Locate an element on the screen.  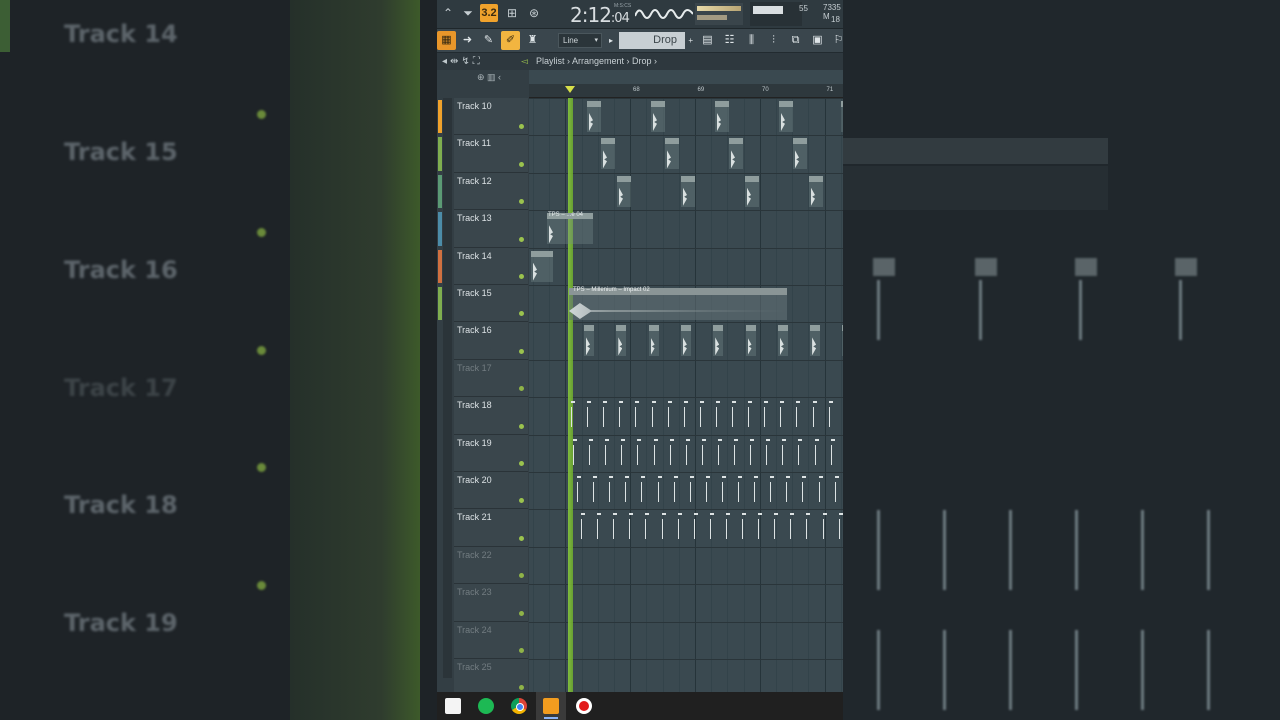
audio-clip-long: TPS – Millenium – Impact 02 is located at coordinates (678, 303).